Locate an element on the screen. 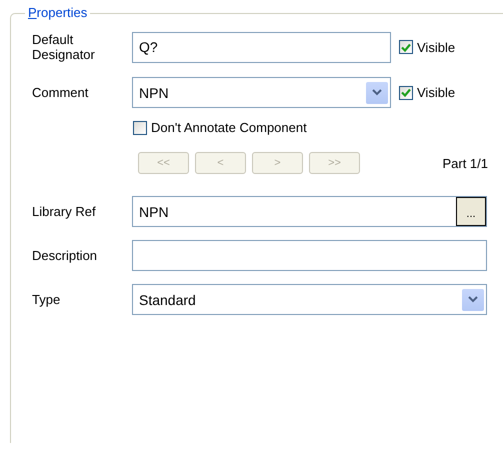  field-label: Type is located at coordinates (47, 299).